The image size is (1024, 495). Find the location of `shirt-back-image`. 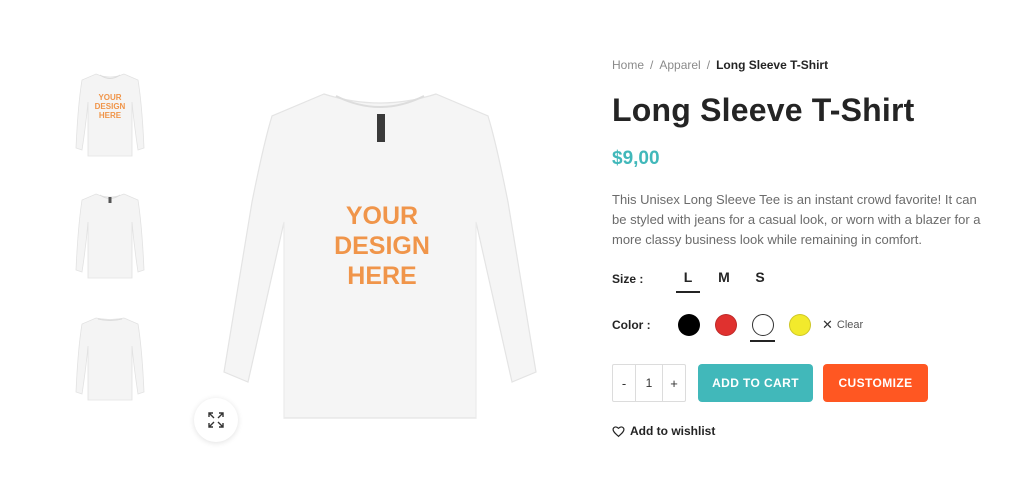

shirt-back-image is located at coordinates (110, 359).